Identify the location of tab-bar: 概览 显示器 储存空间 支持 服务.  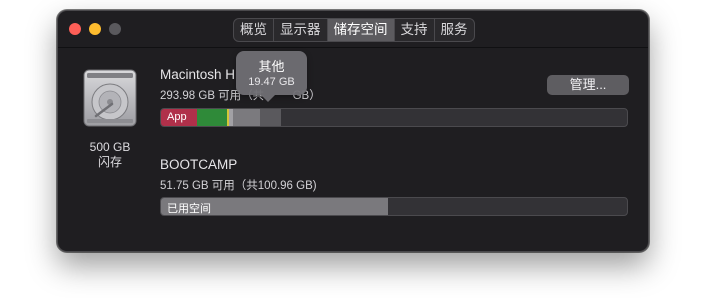
(354, 30).